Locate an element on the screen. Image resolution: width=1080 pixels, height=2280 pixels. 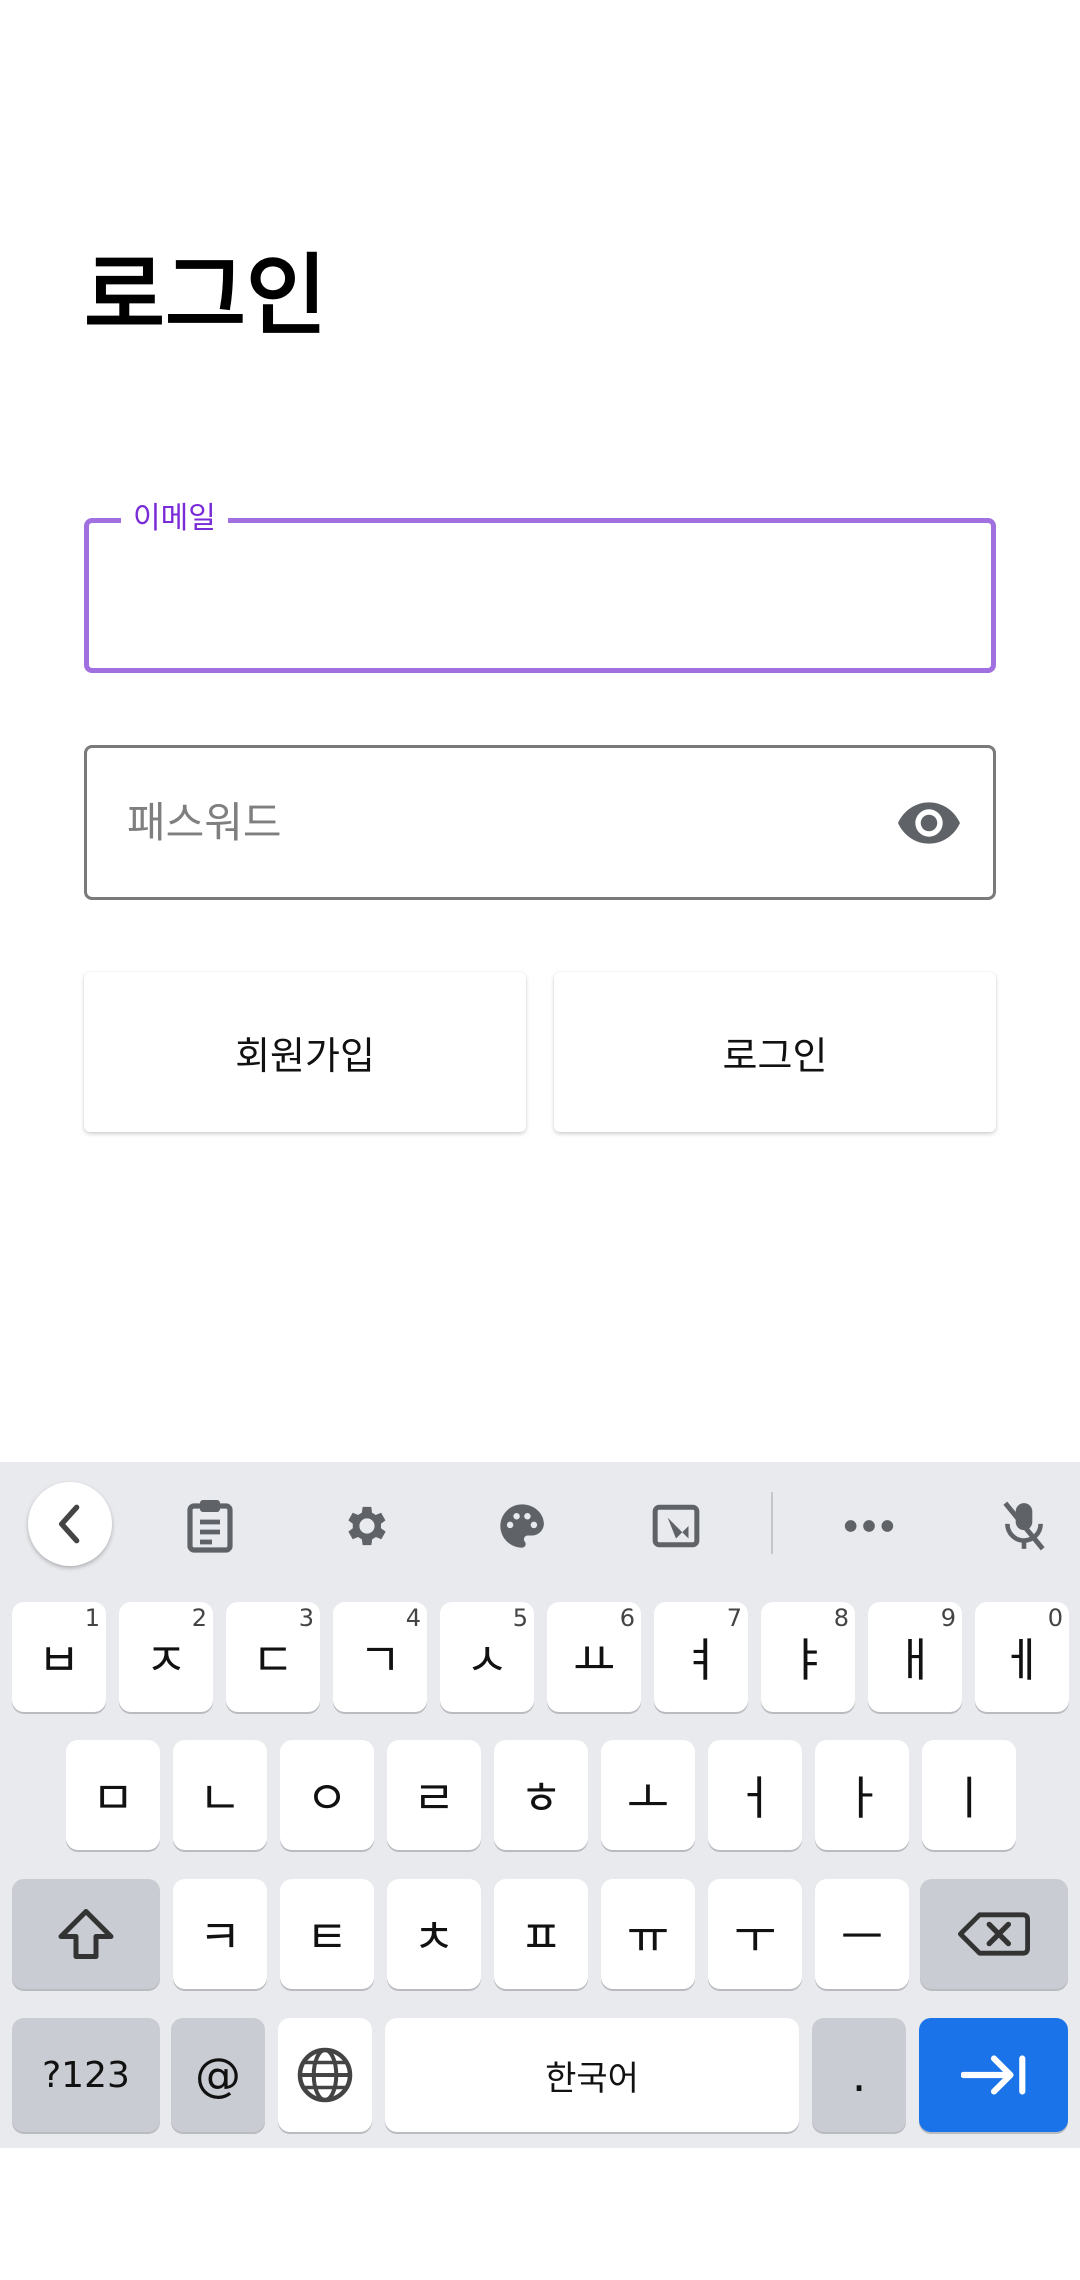
key-label: ㄱ is located at coordinates (380, 1660).